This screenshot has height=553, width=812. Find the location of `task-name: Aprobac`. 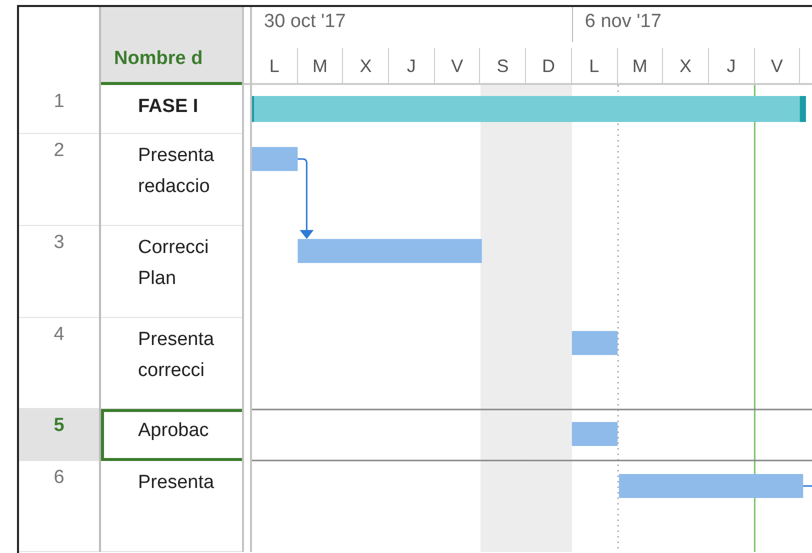

task-name: Aprobac is located at coordinates (173, 431).